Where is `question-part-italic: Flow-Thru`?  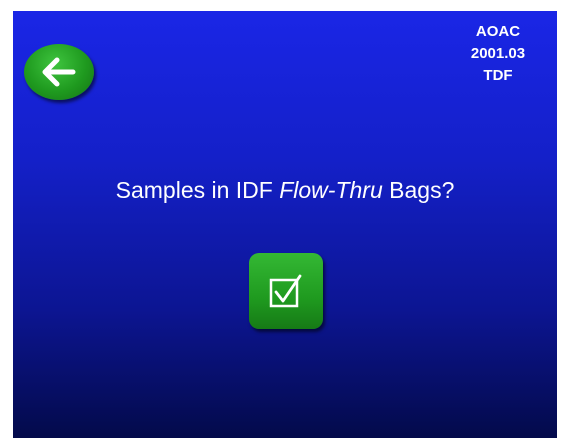
question-part-italic: Flow-Thru is located at coordinates (331, 190).